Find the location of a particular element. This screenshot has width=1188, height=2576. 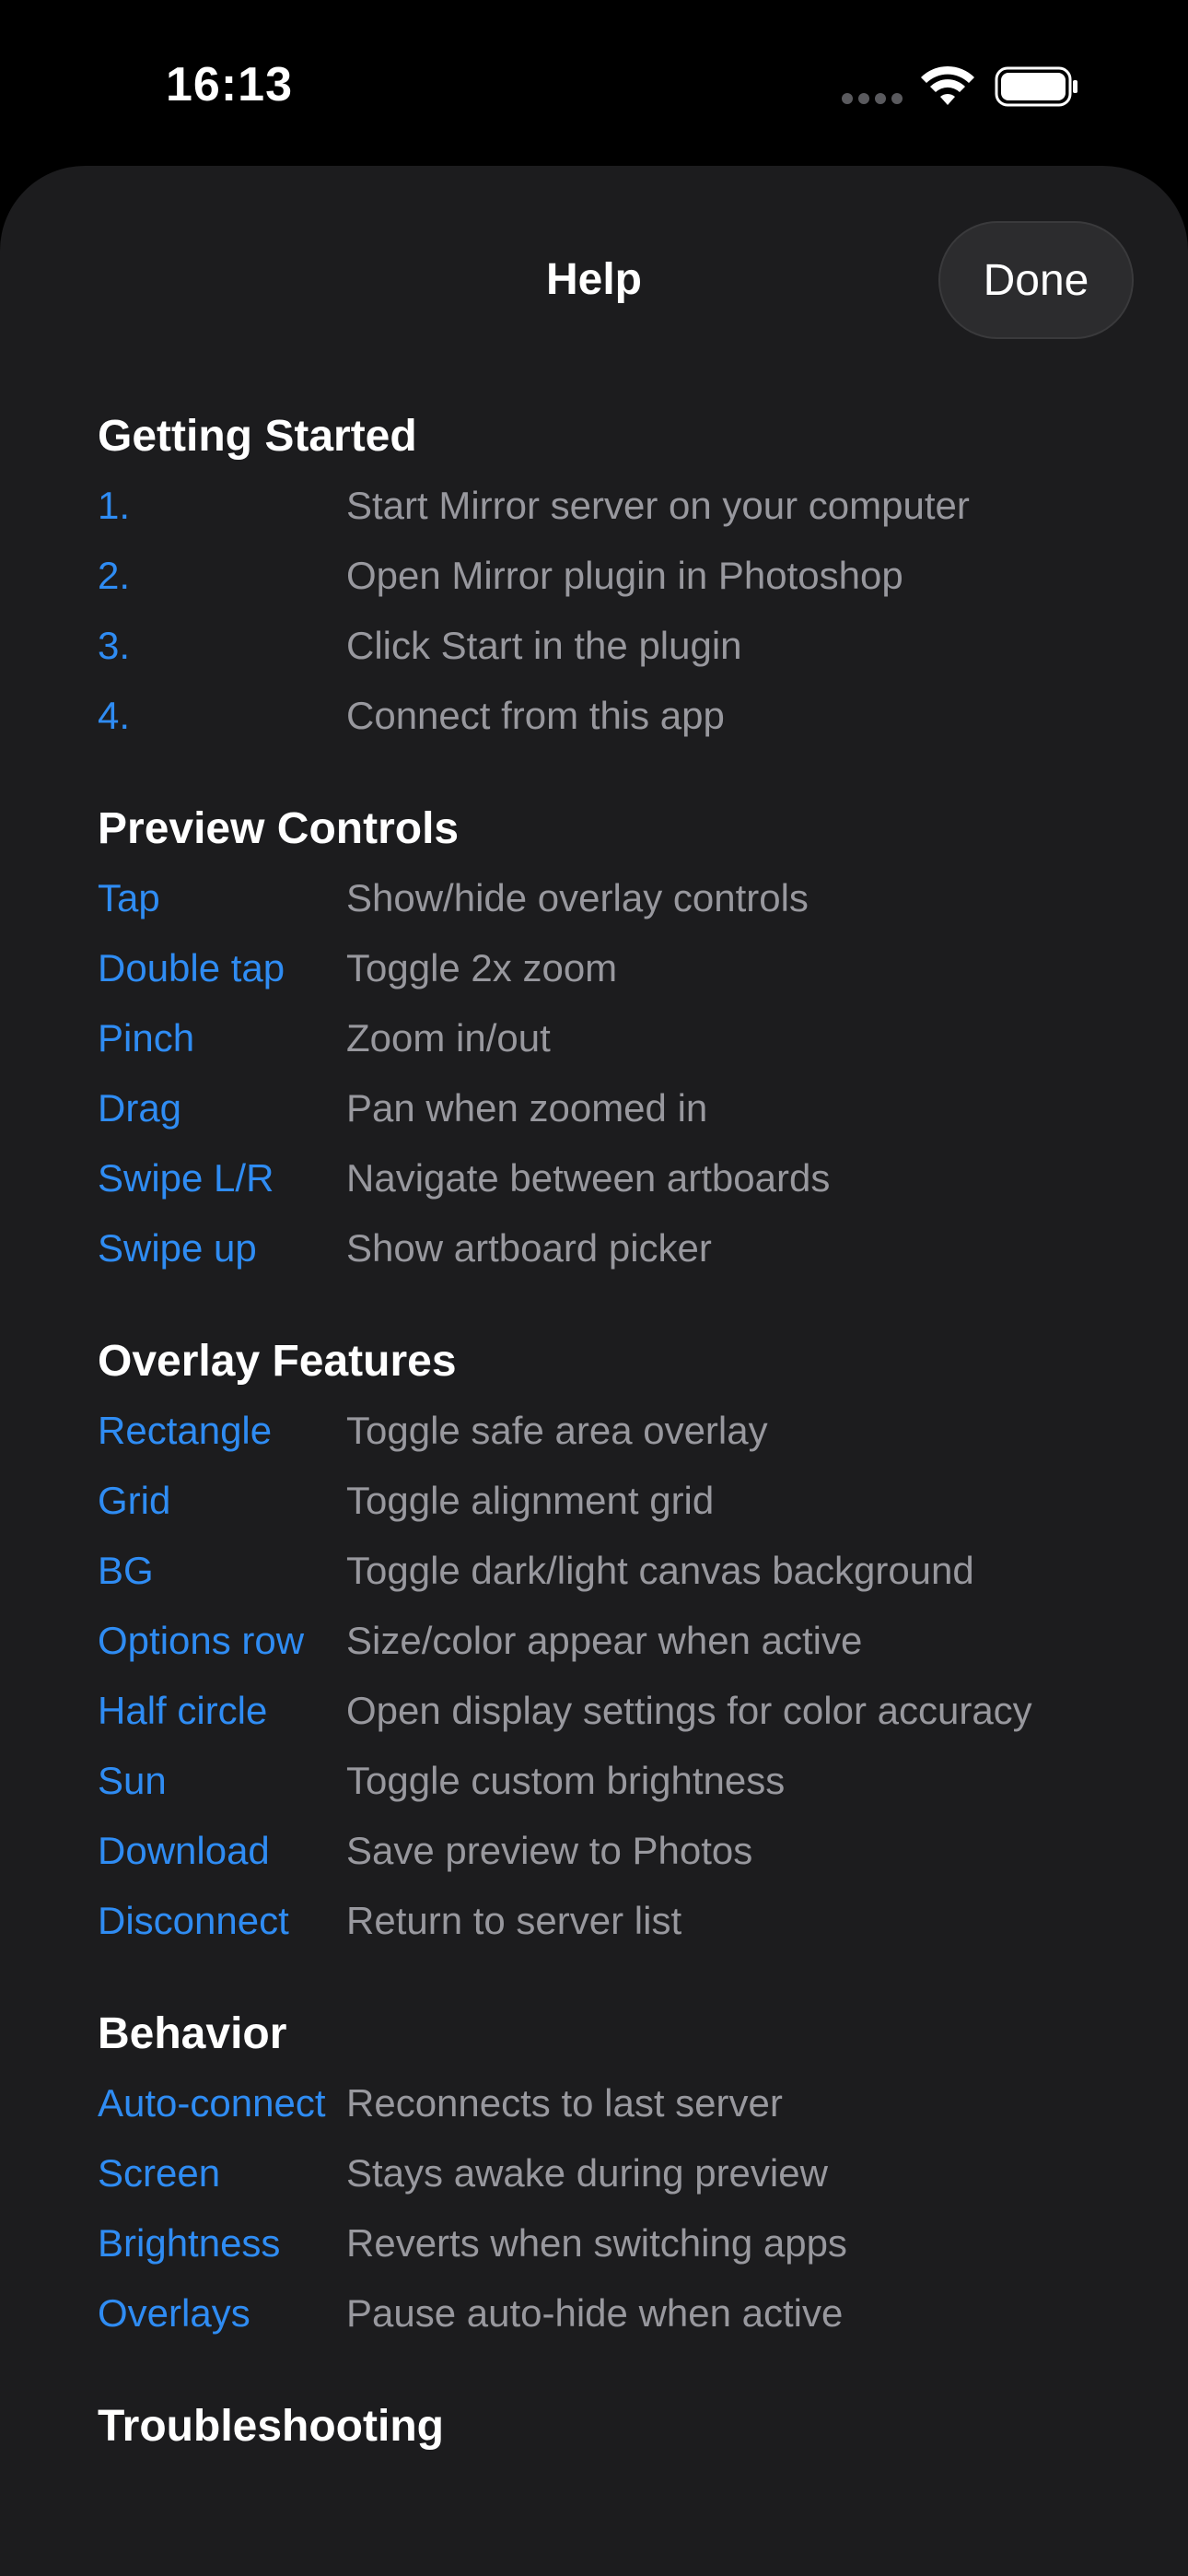

section-title: Troubleshooting is located at coordinates (271, 2426).